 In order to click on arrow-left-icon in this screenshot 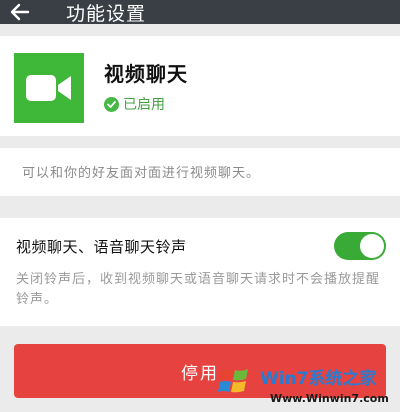, I will do `click(20, 12)`.